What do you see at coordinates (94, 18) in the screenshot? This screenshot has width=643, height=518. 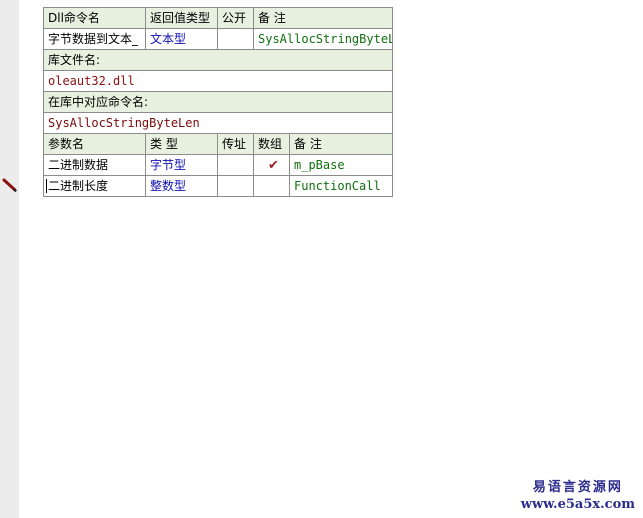 I see `dll-name-header: Dll命令名` at bounding box center [94, 18].